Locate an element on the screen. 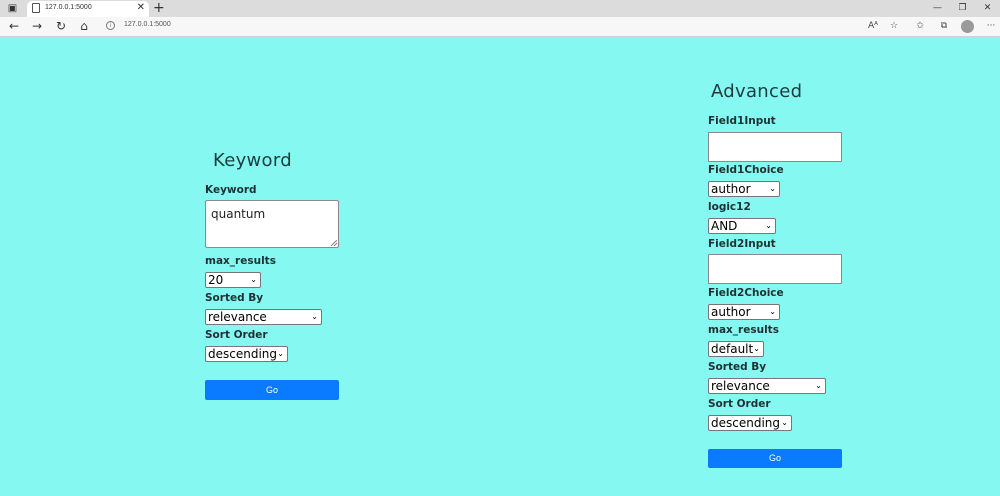 This screenshot has height=496, width=1000. max-results-select: 20 ⌄ is located at coordinates (233, 280).